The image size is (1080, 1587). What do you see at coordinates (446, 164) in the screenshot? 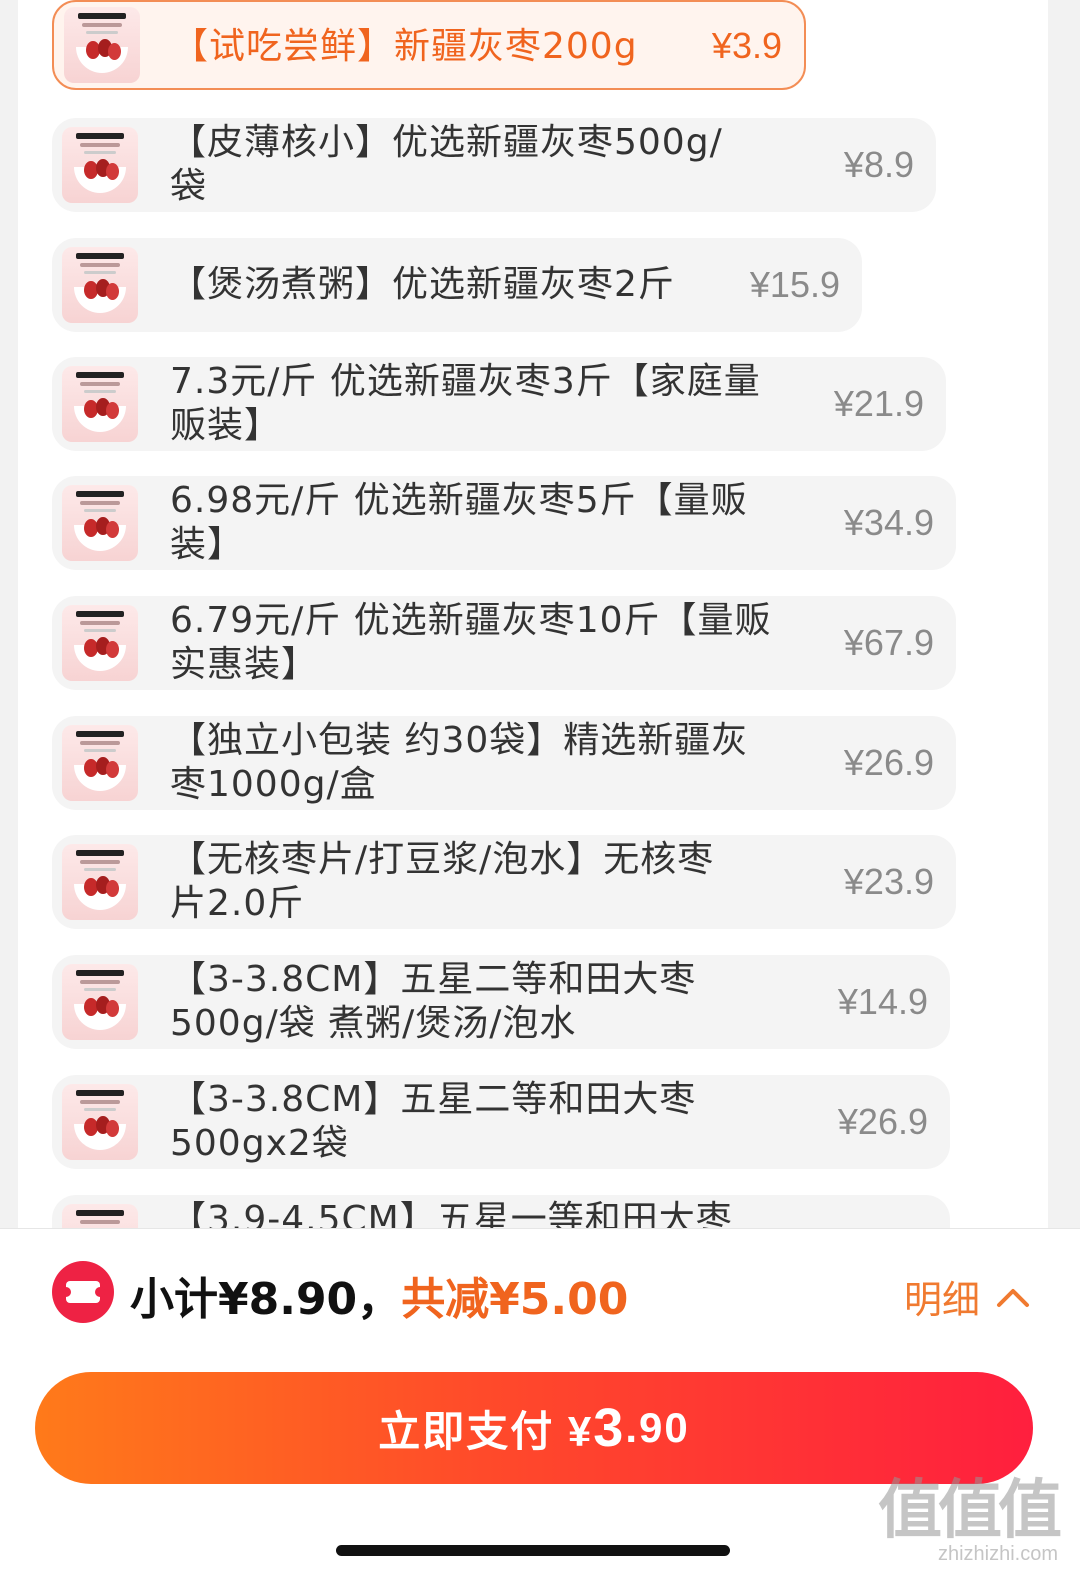
I see `sku-option-title: 【皮薄核小】优选新疆灰枣500g/ 袋` at bounding box center [446, 164].